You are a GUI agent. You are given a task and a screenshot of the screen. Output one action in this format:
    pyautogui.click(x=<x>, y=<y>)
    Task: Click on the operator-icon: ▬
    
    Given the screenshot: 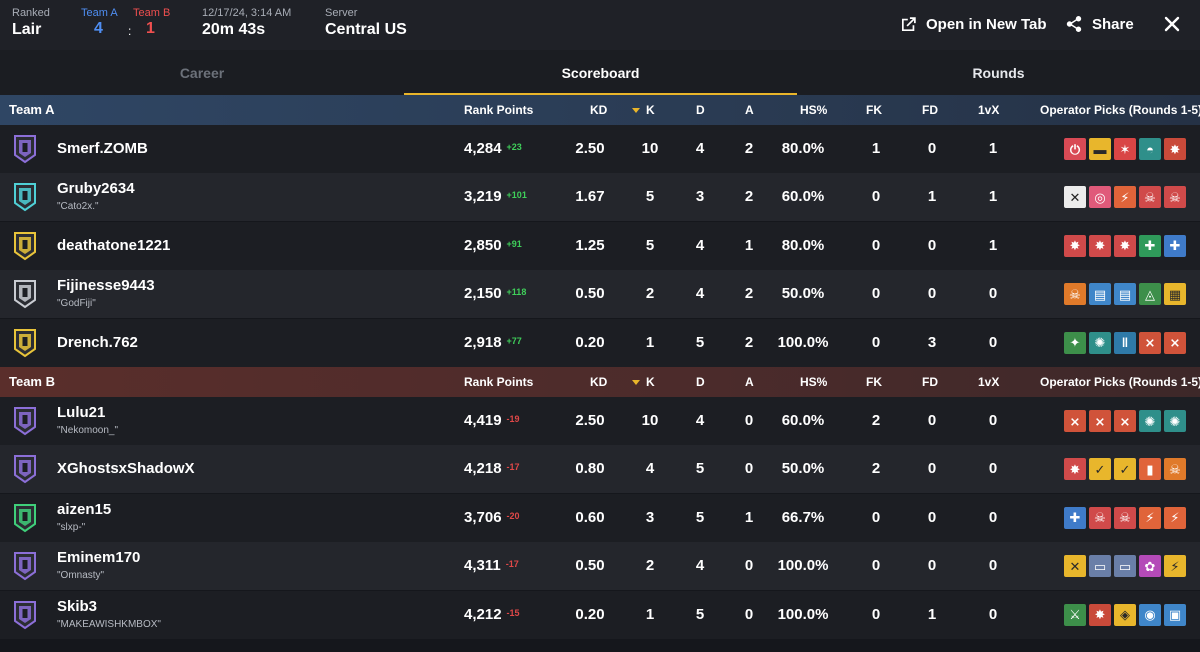 What is the action you would take?
    pyautogui.click(x=1100, y=149)
    